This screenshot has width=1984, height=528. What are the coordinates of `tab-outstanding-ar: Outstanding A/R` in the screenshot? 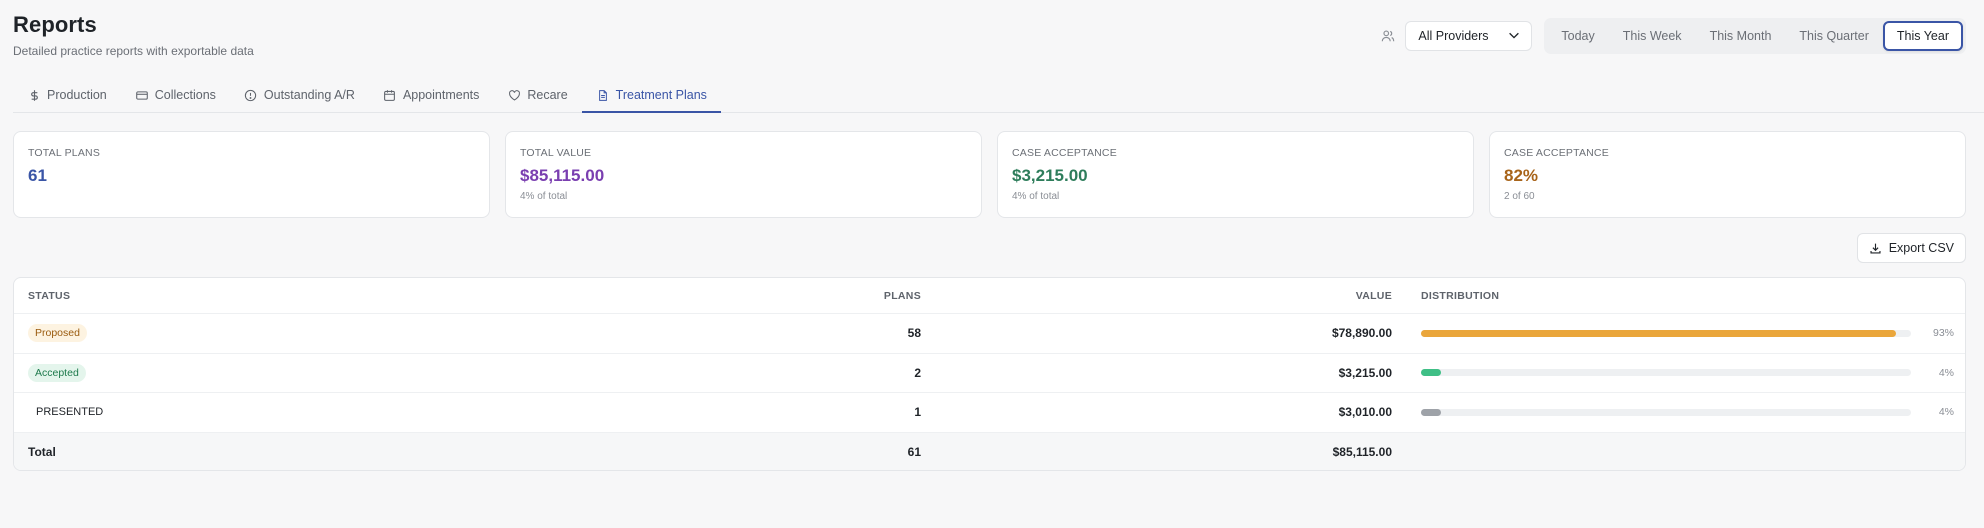 It's located at (299, 96).